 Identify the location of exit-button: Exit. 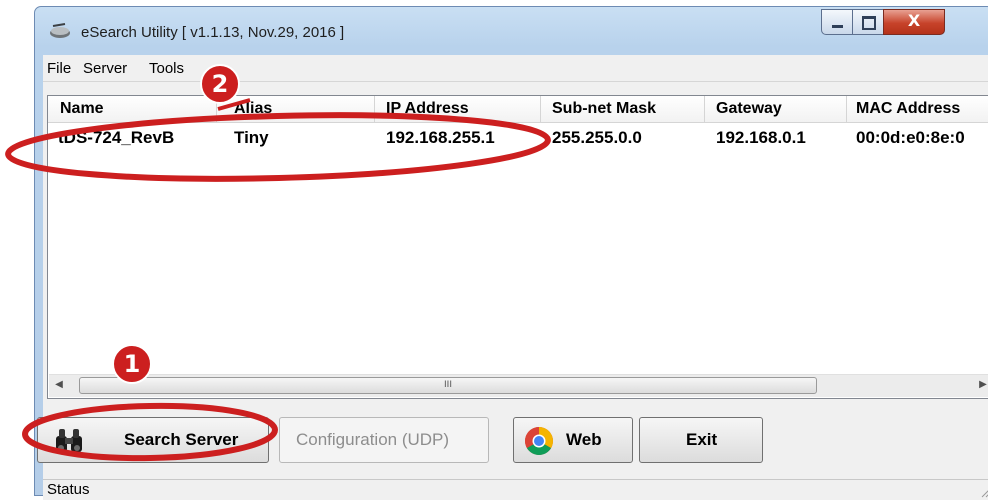
(701, 440).